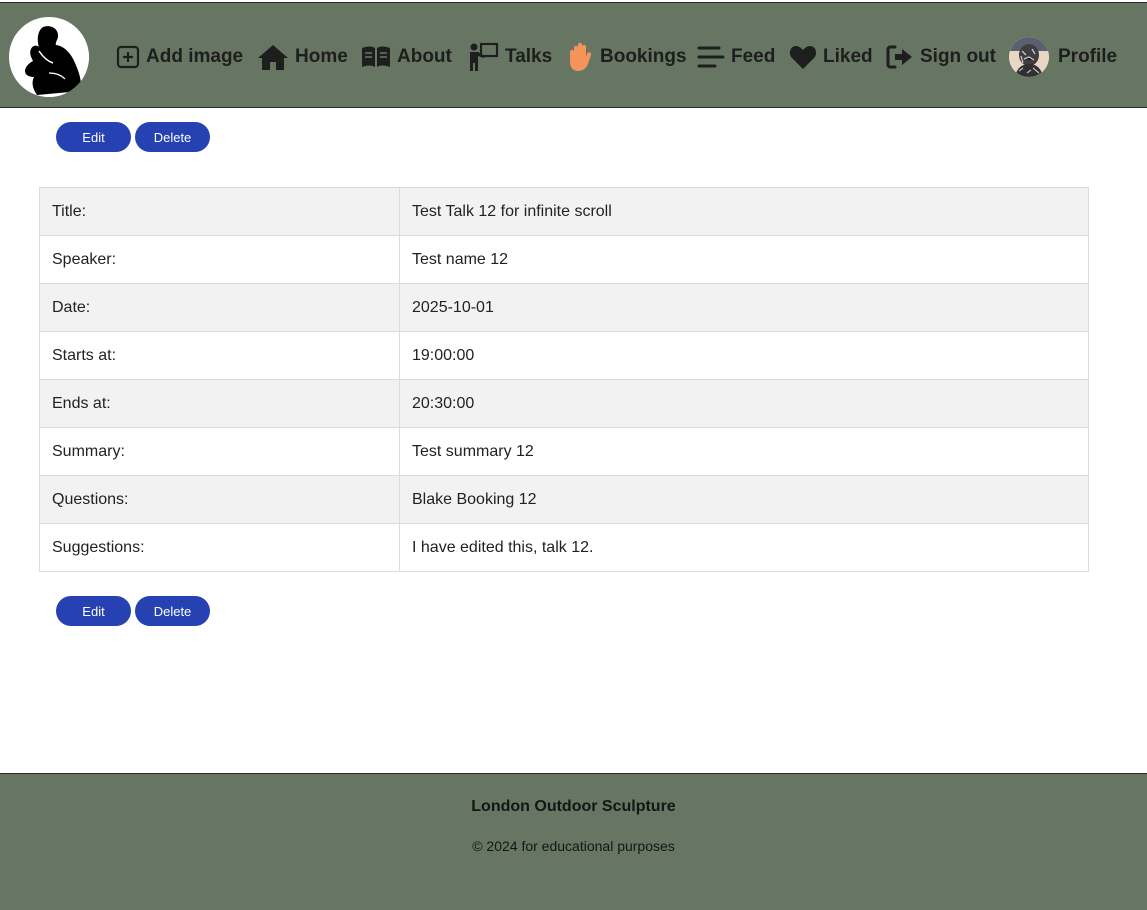  Describe the element at coordinates (1088, 56) in the screenshot. I see `nav-label: Profile` at that location.